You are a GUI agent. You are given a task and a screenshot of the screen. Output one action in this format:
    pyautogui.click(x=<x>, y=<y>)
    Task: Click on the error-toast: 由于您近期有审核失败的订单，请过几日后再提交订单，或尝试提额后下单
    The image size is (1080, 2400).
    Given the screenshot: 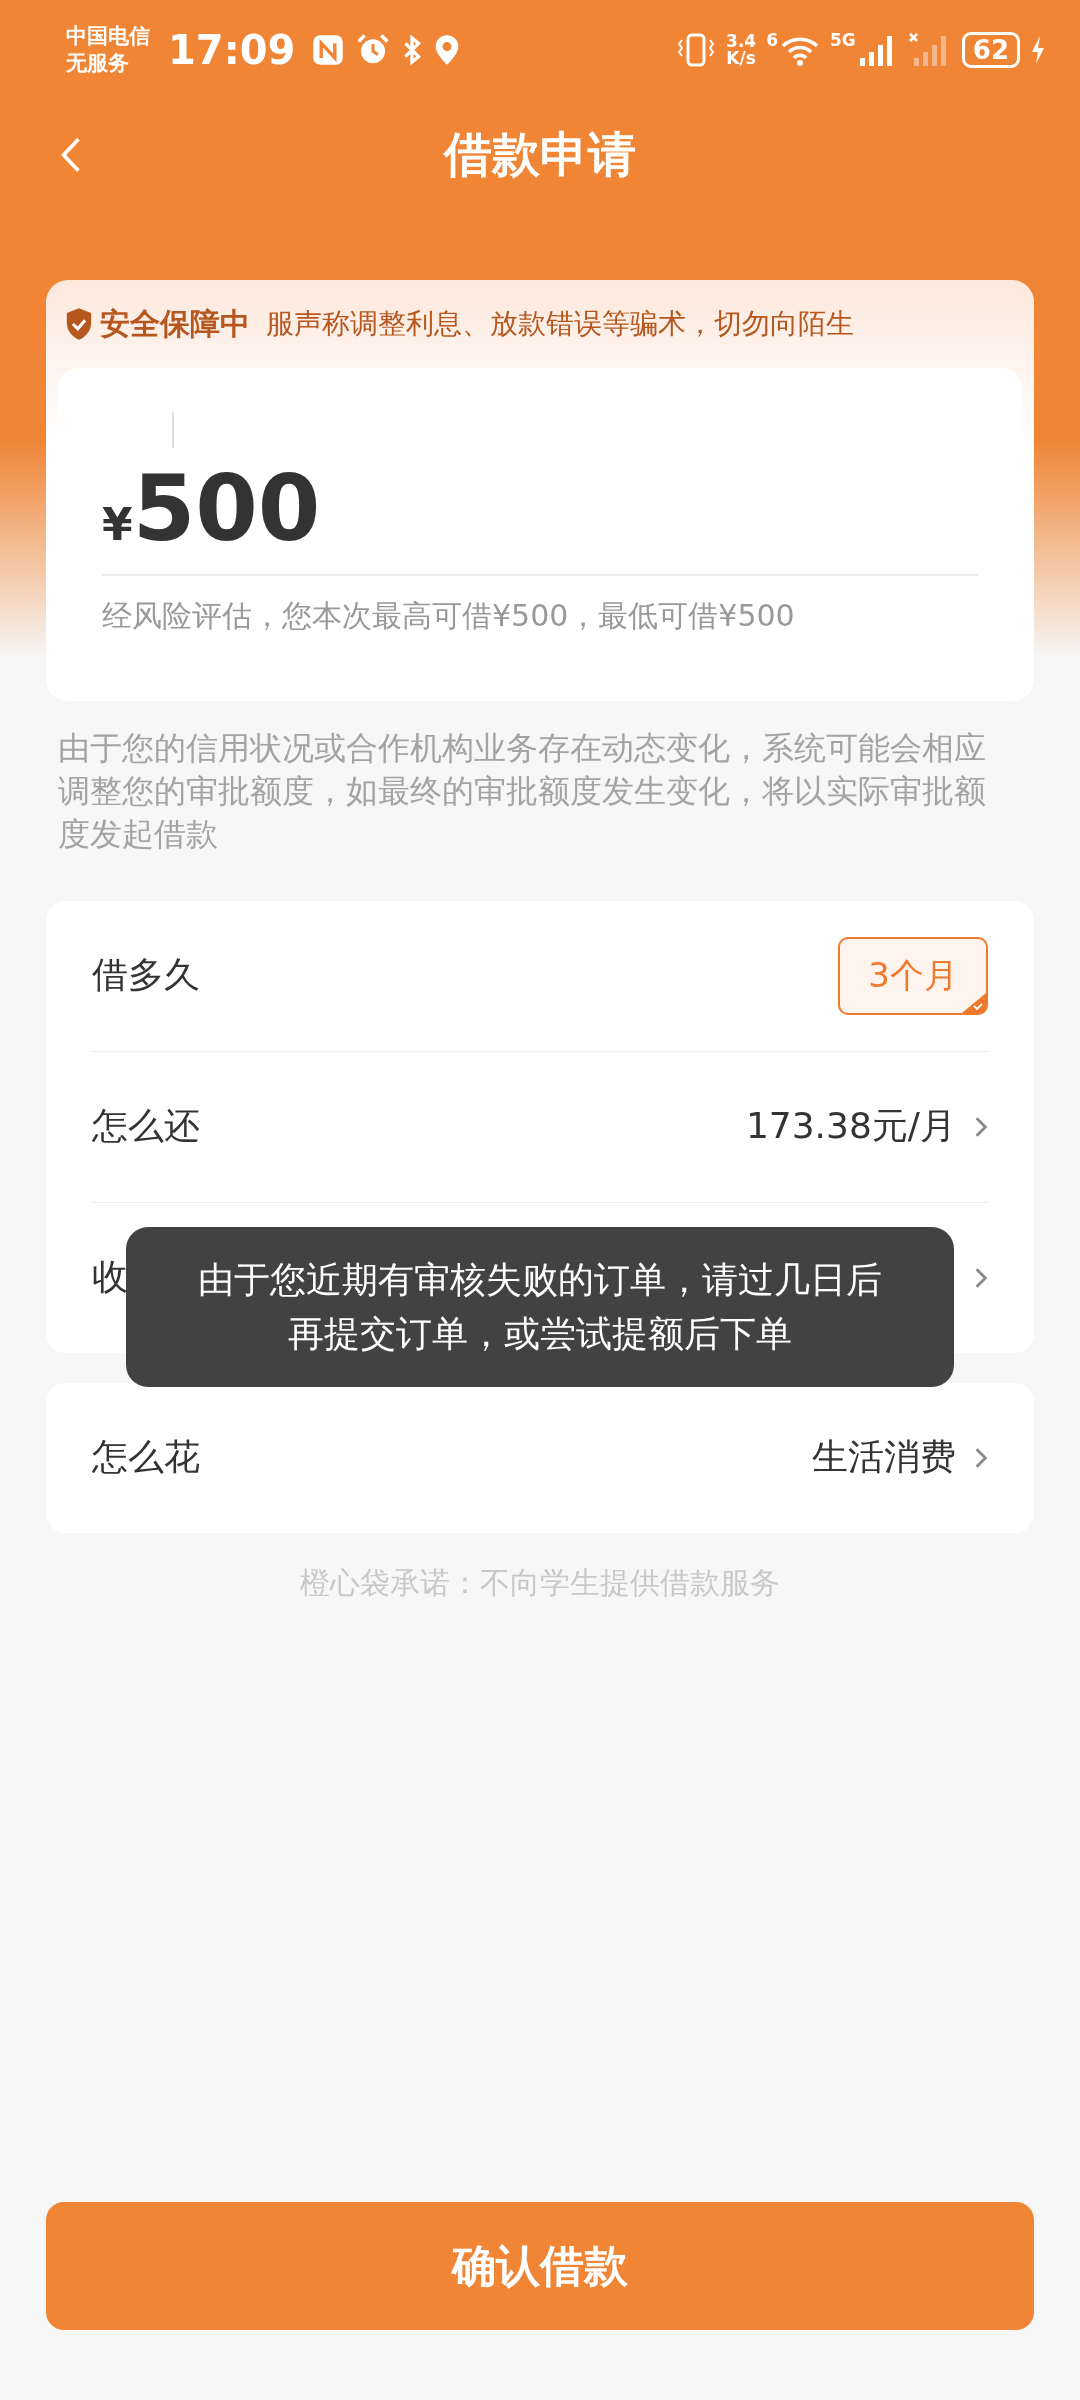 What is the action you would take?
    pyautogui.click(x=540, y=1307)
    